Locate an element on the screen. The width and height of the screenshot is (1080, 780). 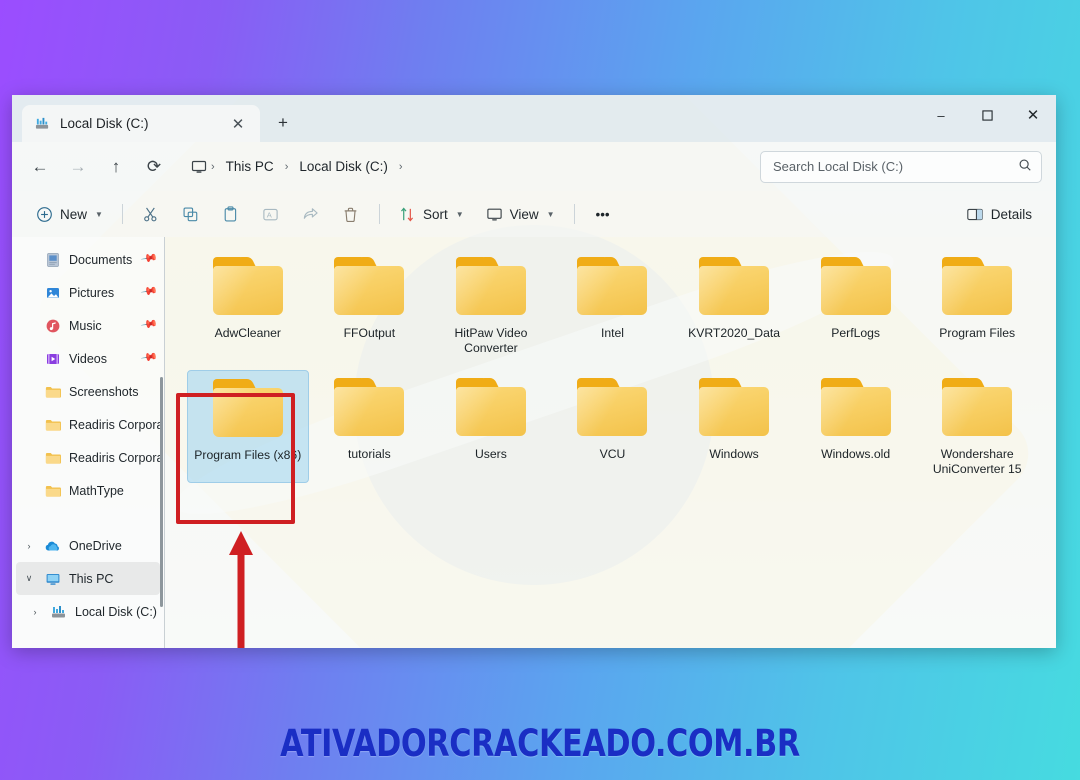
sidebar-item-mathtype: MathType is located at coordinates (88, 490).